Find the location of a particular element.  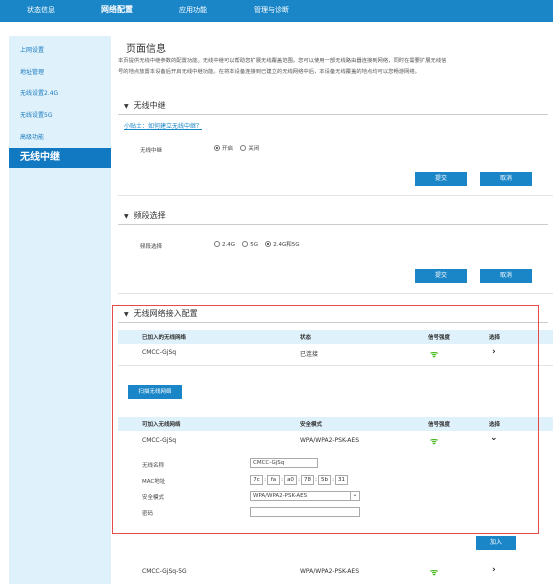

relay-help-link: 小贴士：如何建立无线中继？ is located at coordinates (163, 125).